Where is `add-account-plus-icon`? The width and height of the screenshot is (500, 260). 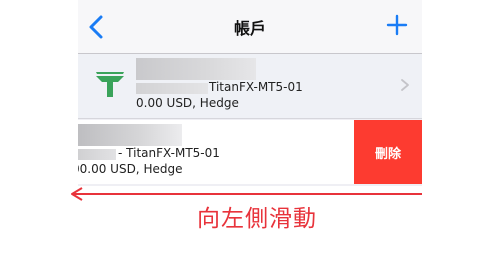 add-account-plus-icon is located at coordinates (397, 25).